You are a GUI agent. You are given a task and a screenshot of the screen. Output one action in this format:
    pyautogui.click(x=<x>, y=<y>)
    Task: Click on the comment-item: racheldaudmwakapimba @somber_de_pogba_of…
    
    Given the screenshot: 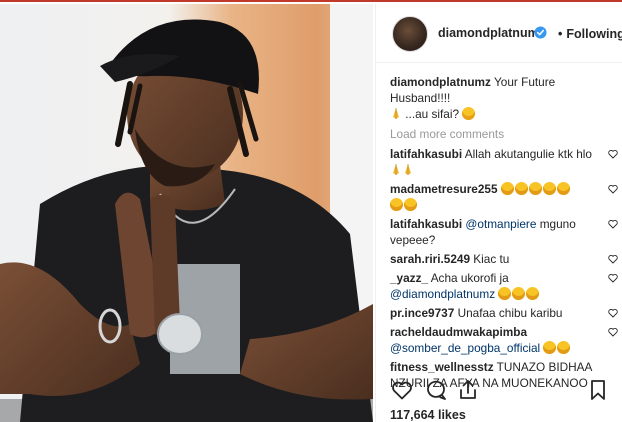 What is the action you would take?
    pyautogui.click(x=504, y=340)
    